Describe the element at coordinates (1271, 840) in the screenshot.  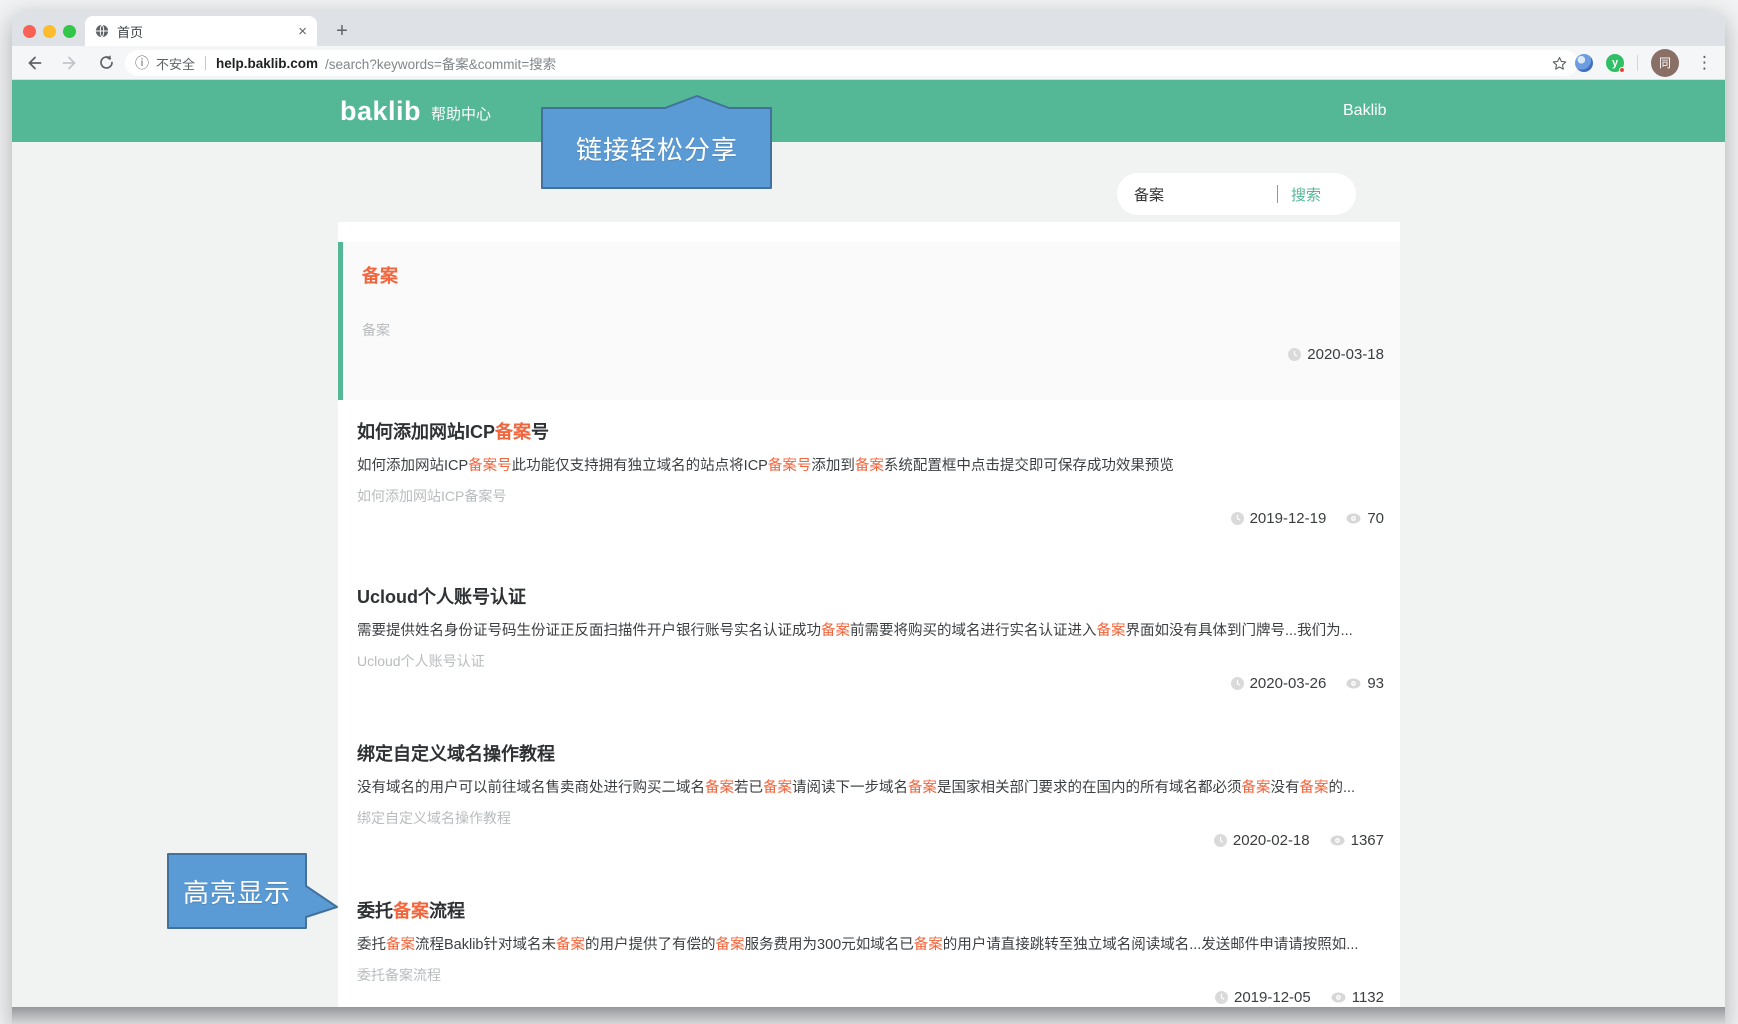
I see `result-date: 2020-02-18` at that location.